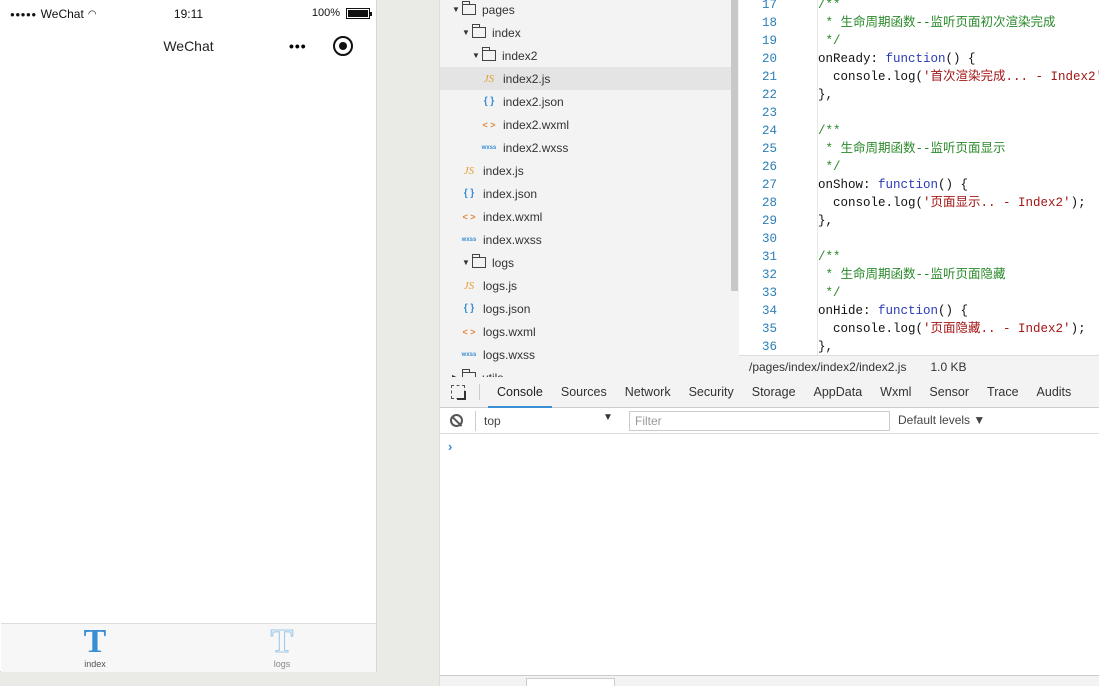 The width and height of the screenshot is (1099, 686). I want to click on code-text: console.log('首次渲染完成... - Index2');, so click(958, 77).